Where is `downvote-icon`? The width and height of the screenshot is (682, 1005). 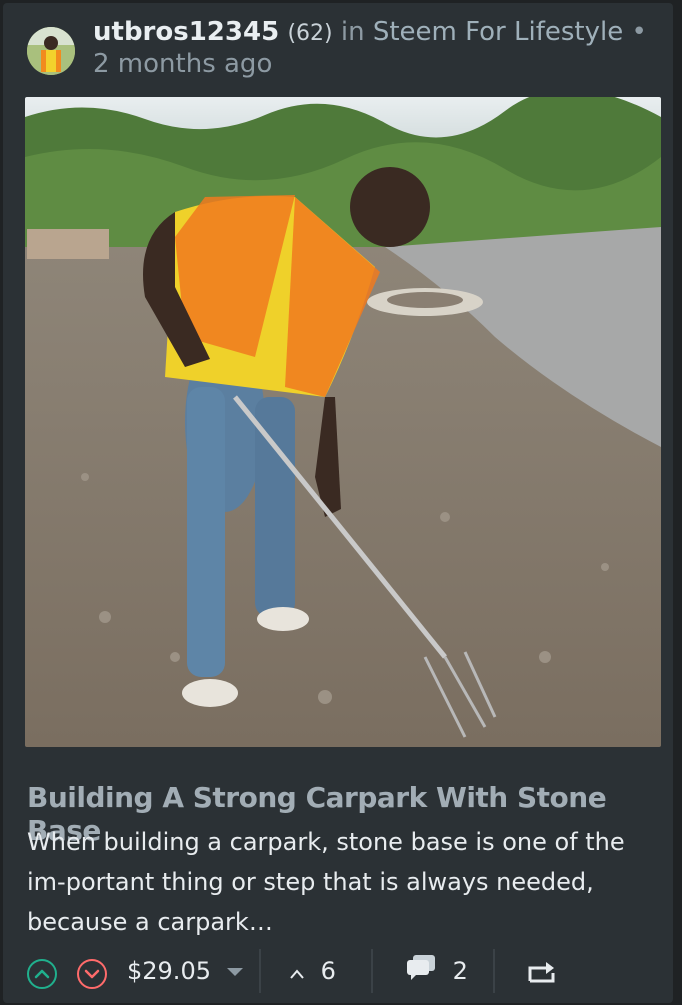
downvote-icon is located at coordinates (92, 974).